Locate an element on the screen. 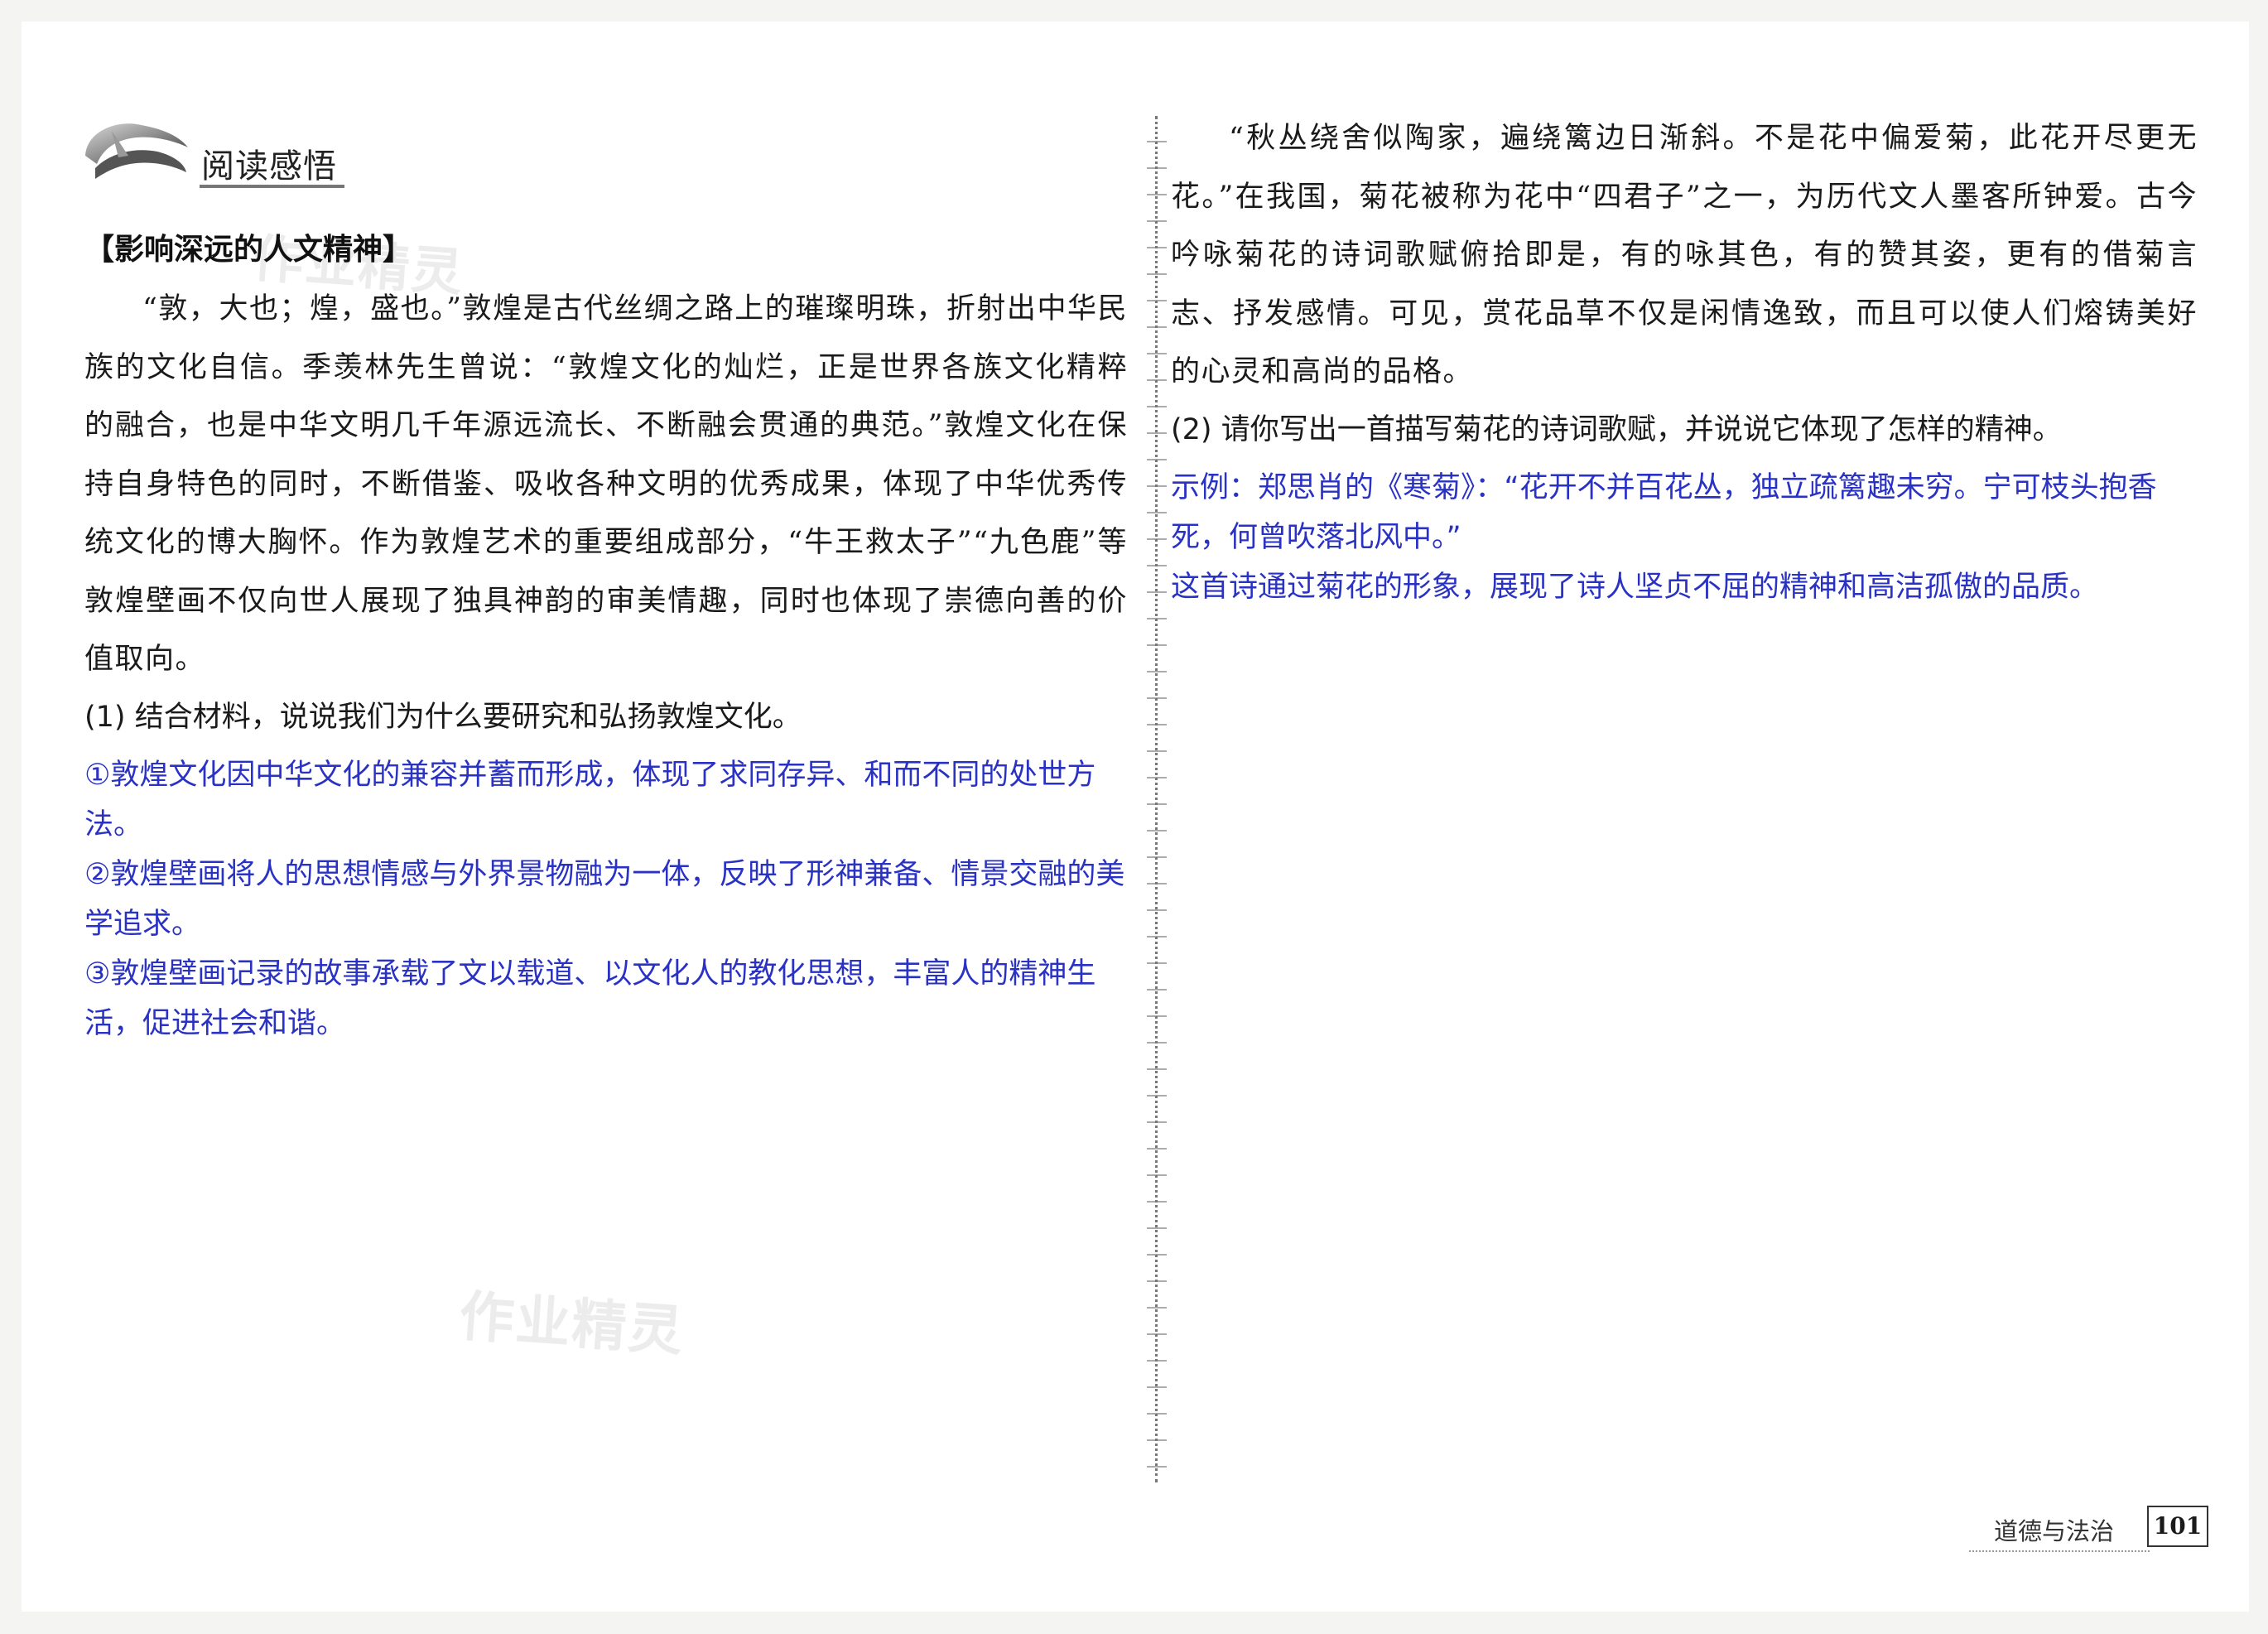 The height and width of the screenshot is (1634, 2268). subject-label: 道德与法治 is located at coordinates (2054, 1531).